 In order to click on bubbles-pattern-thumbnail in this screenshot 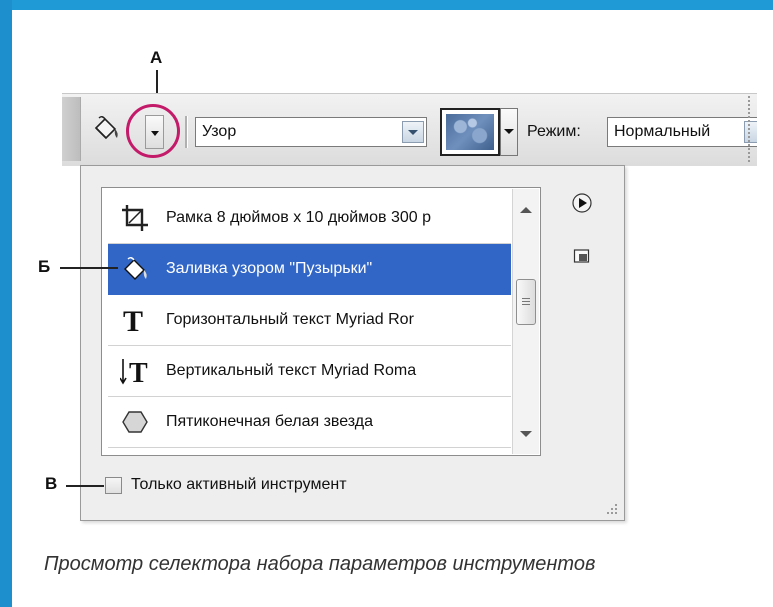, I will do `click(470, 132)`.